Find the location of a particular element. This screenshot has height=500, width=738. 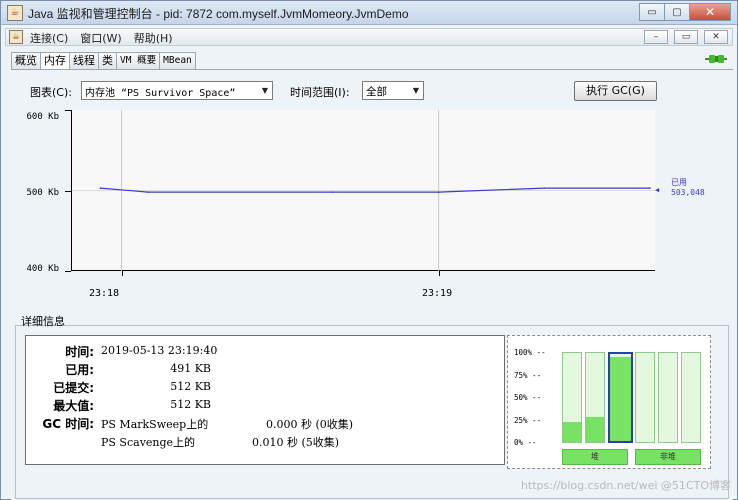

frame-controls: – ▭ ✕ is located at coordinates (686, 37).